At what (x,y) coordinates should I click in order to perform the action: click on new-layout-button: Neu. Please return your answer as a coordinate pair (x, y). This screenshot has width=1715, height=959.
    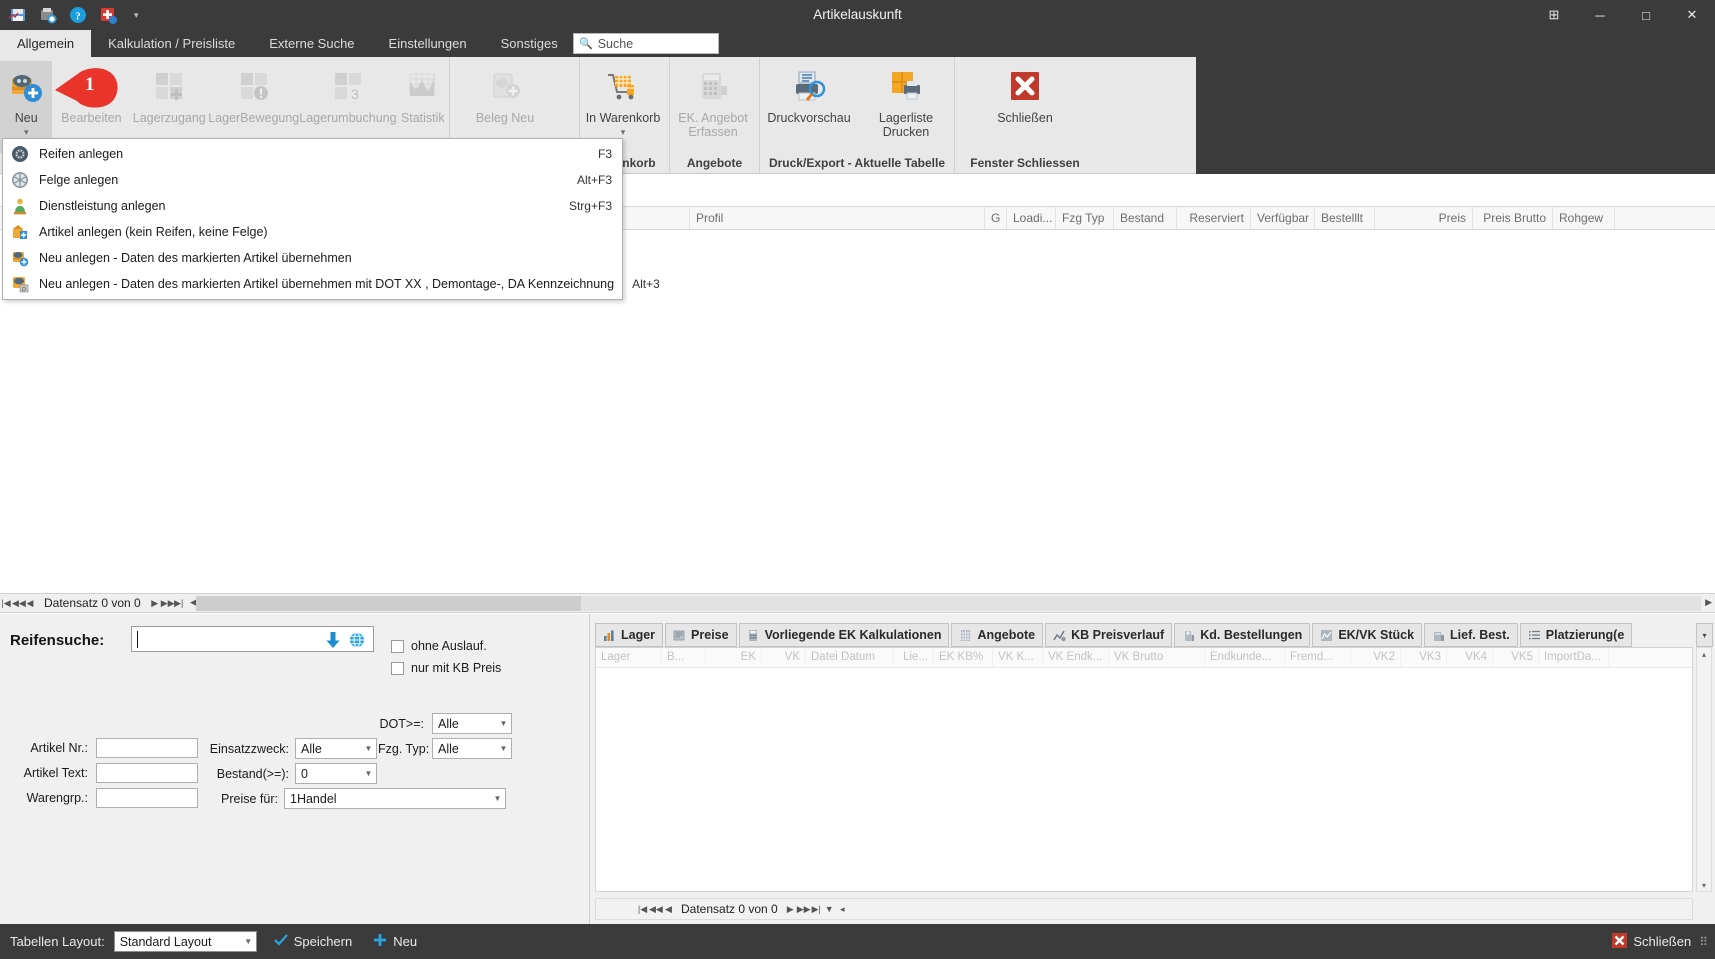
    Looking at the image, I should click on (395, 941).